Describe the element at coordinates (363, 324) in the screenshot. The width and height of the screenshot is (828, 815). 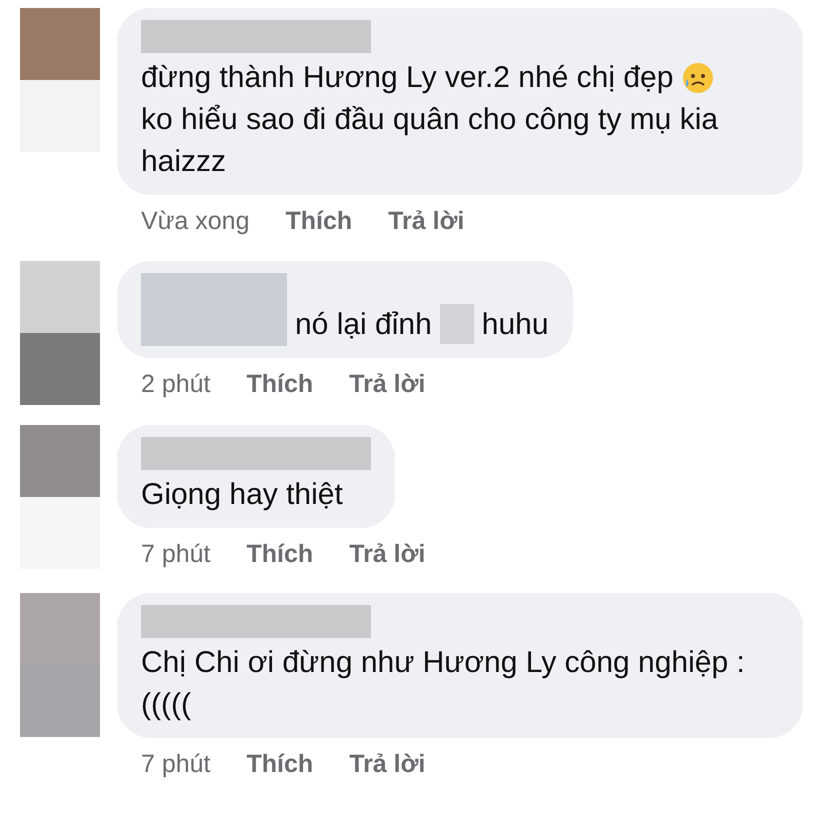
I see `comment-text: nó lại đỉnh` at that location.